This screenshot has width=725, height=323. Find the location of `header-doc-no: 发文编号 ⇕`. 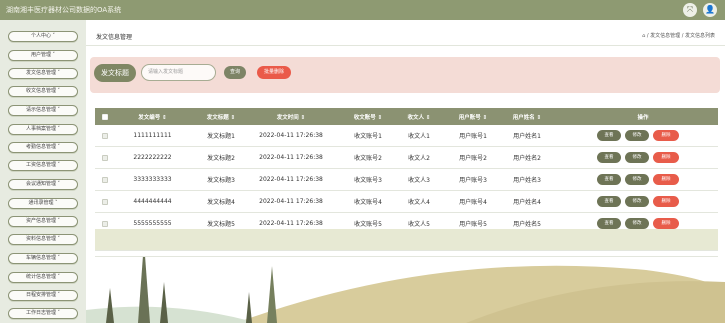

header-doc-no: 发文编号 ⇕ is located at coordinates (152, 116).